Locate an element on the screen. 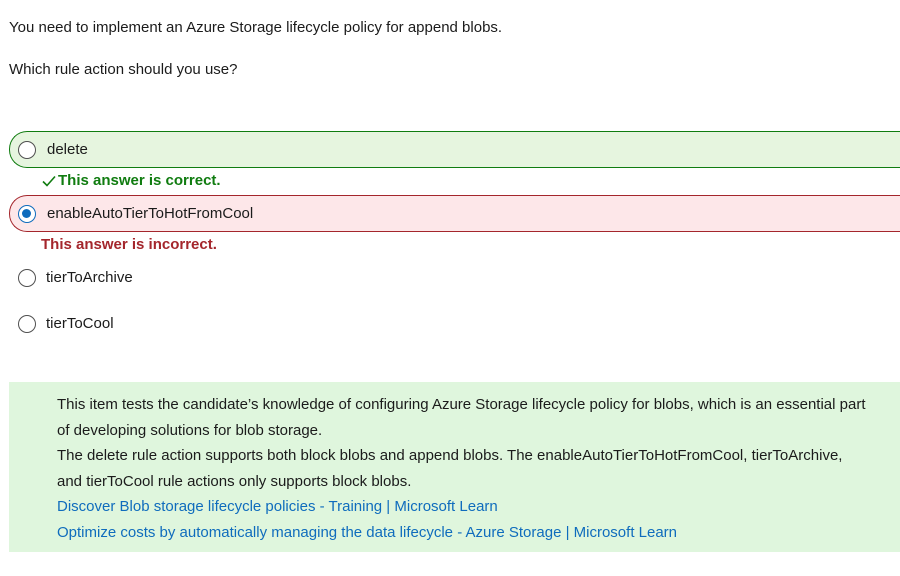 This screenshot has height=576, width=900. question-prompt: Which rule action should you use? is located at coordinates (123, 69).